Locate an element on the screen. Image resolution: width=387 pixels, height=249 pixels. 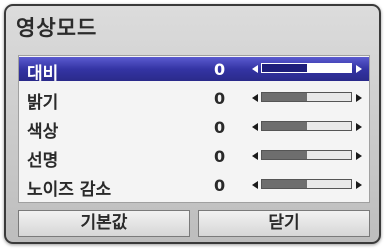
default-button: 기본값 is located at coordinates (104, 223).